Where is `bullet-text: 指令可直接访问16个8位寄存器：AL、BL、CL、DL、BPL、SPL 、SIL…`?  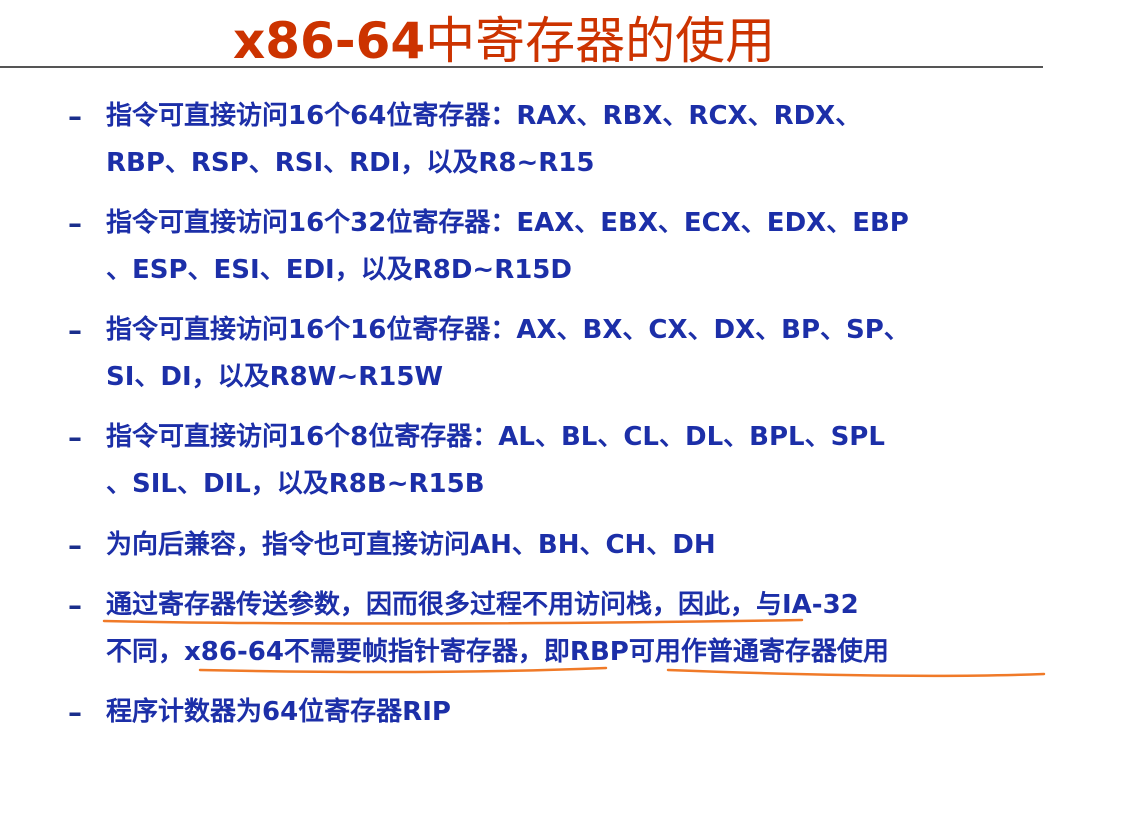 bullet-text: 指令可直接访问16个8位寄存器：AL、BL、CL、DL、BPL、SPL 、SIL… is located at coordinates (495, 460).